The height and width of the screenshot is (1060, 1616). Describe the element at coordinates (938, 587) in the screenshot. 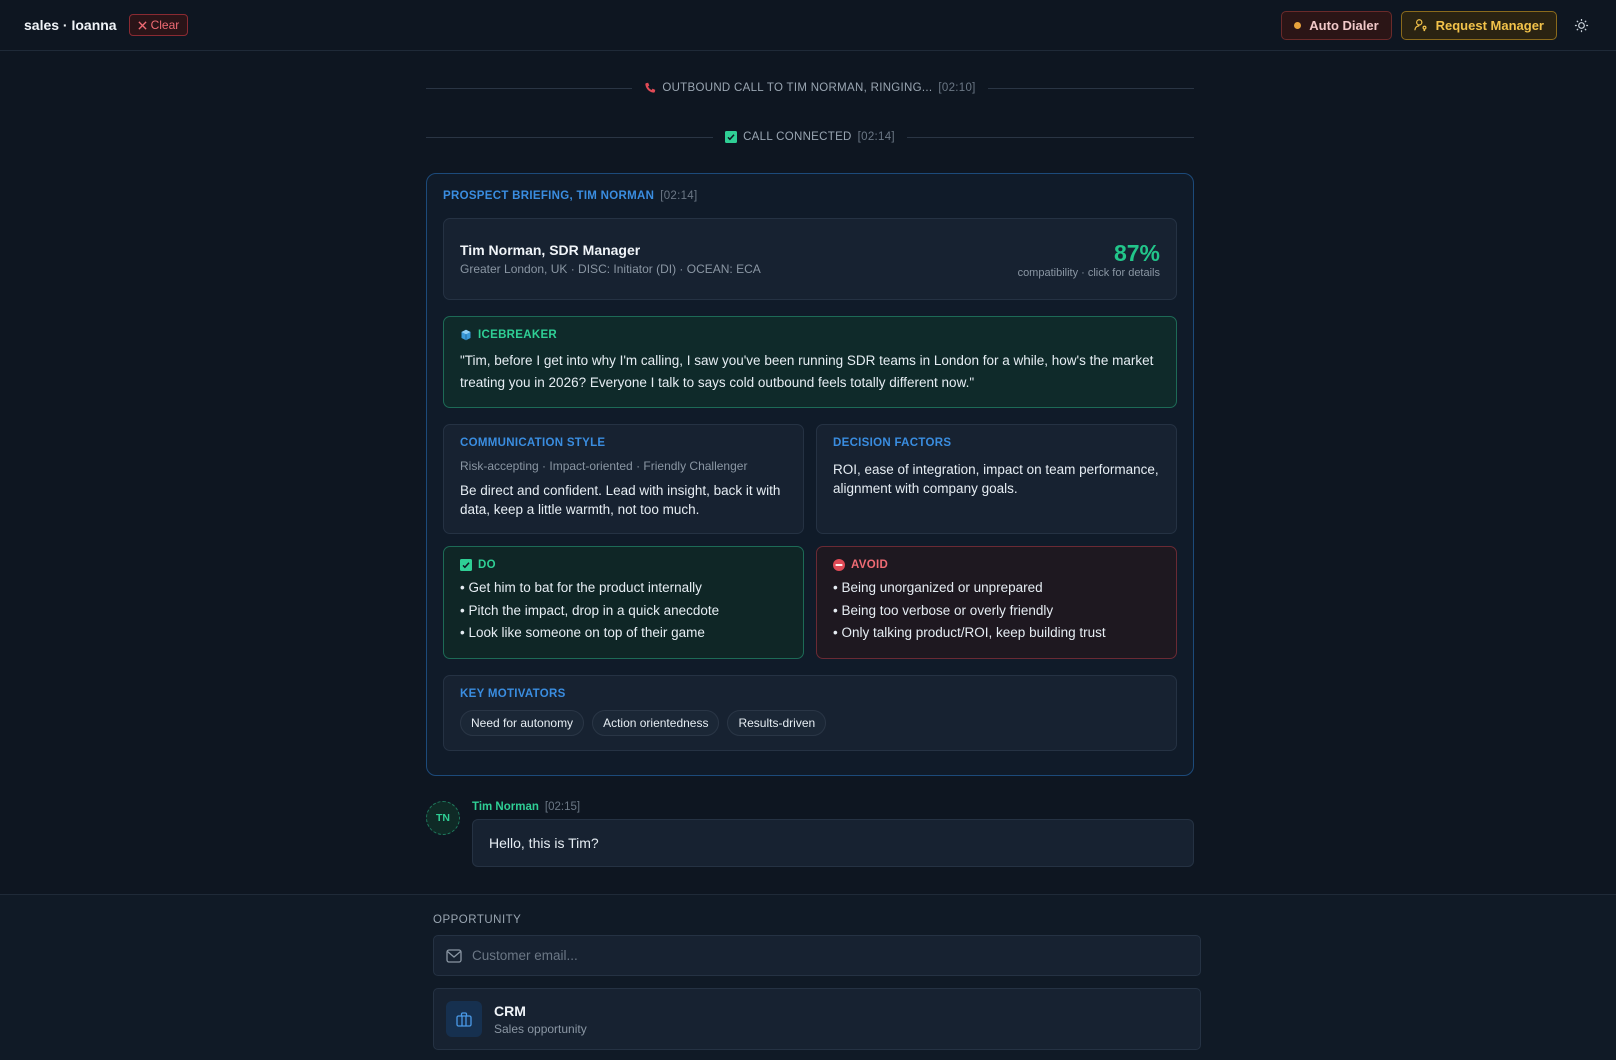

I see `avoid-item: • Being unorganized or unprepared` at that location.